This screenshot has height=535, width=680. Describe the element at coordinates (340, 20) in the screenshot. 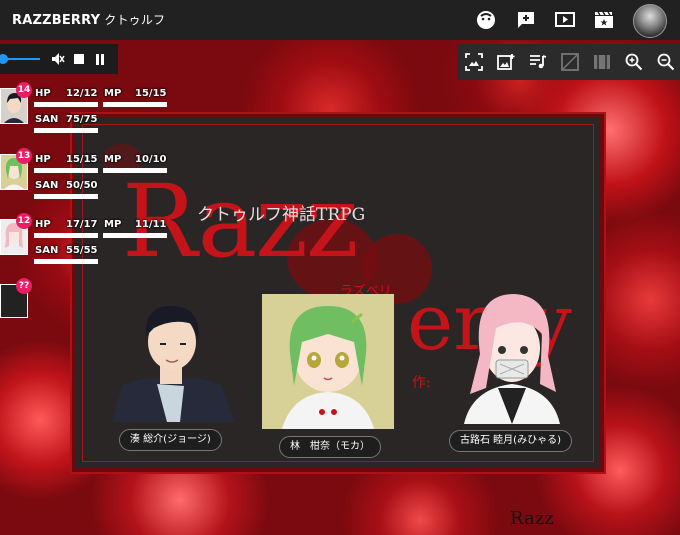

I see `top-app-bar: RAZZBERRY クトゥルフ` at that location.